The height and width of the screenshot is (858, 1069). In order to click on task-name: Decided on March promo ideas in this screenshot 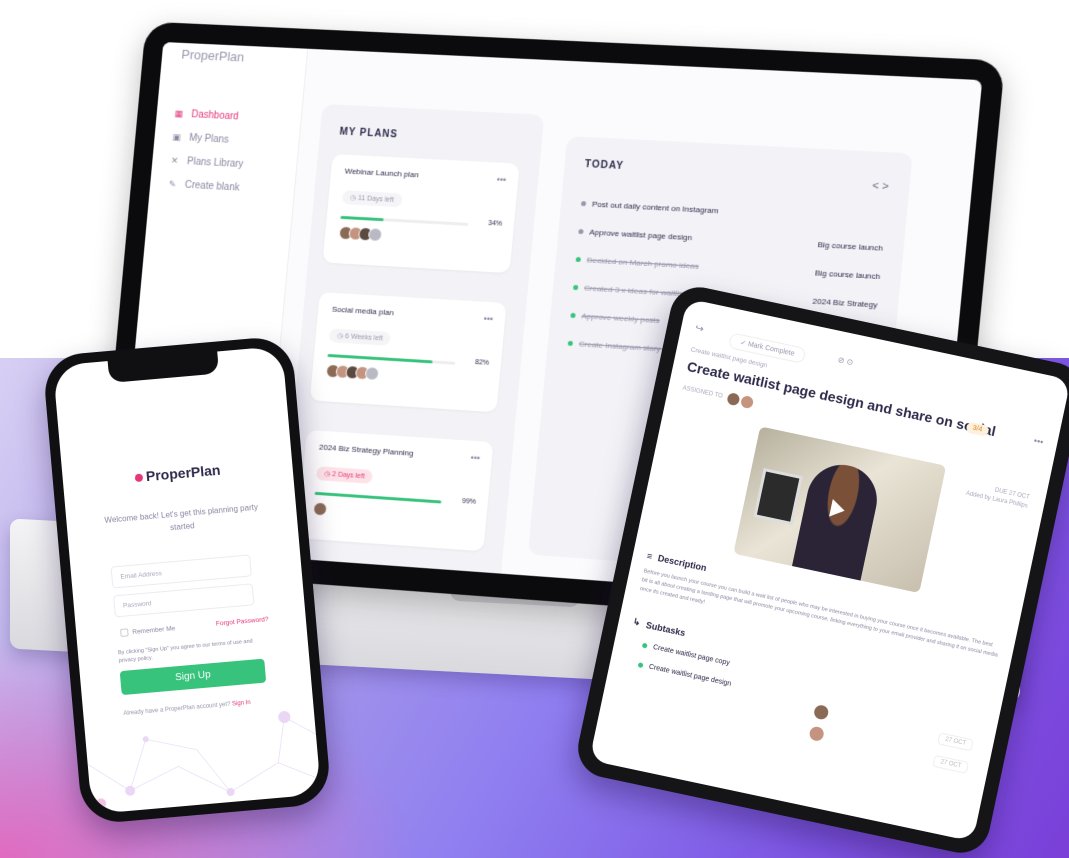, I will do `click(637, 263)`.